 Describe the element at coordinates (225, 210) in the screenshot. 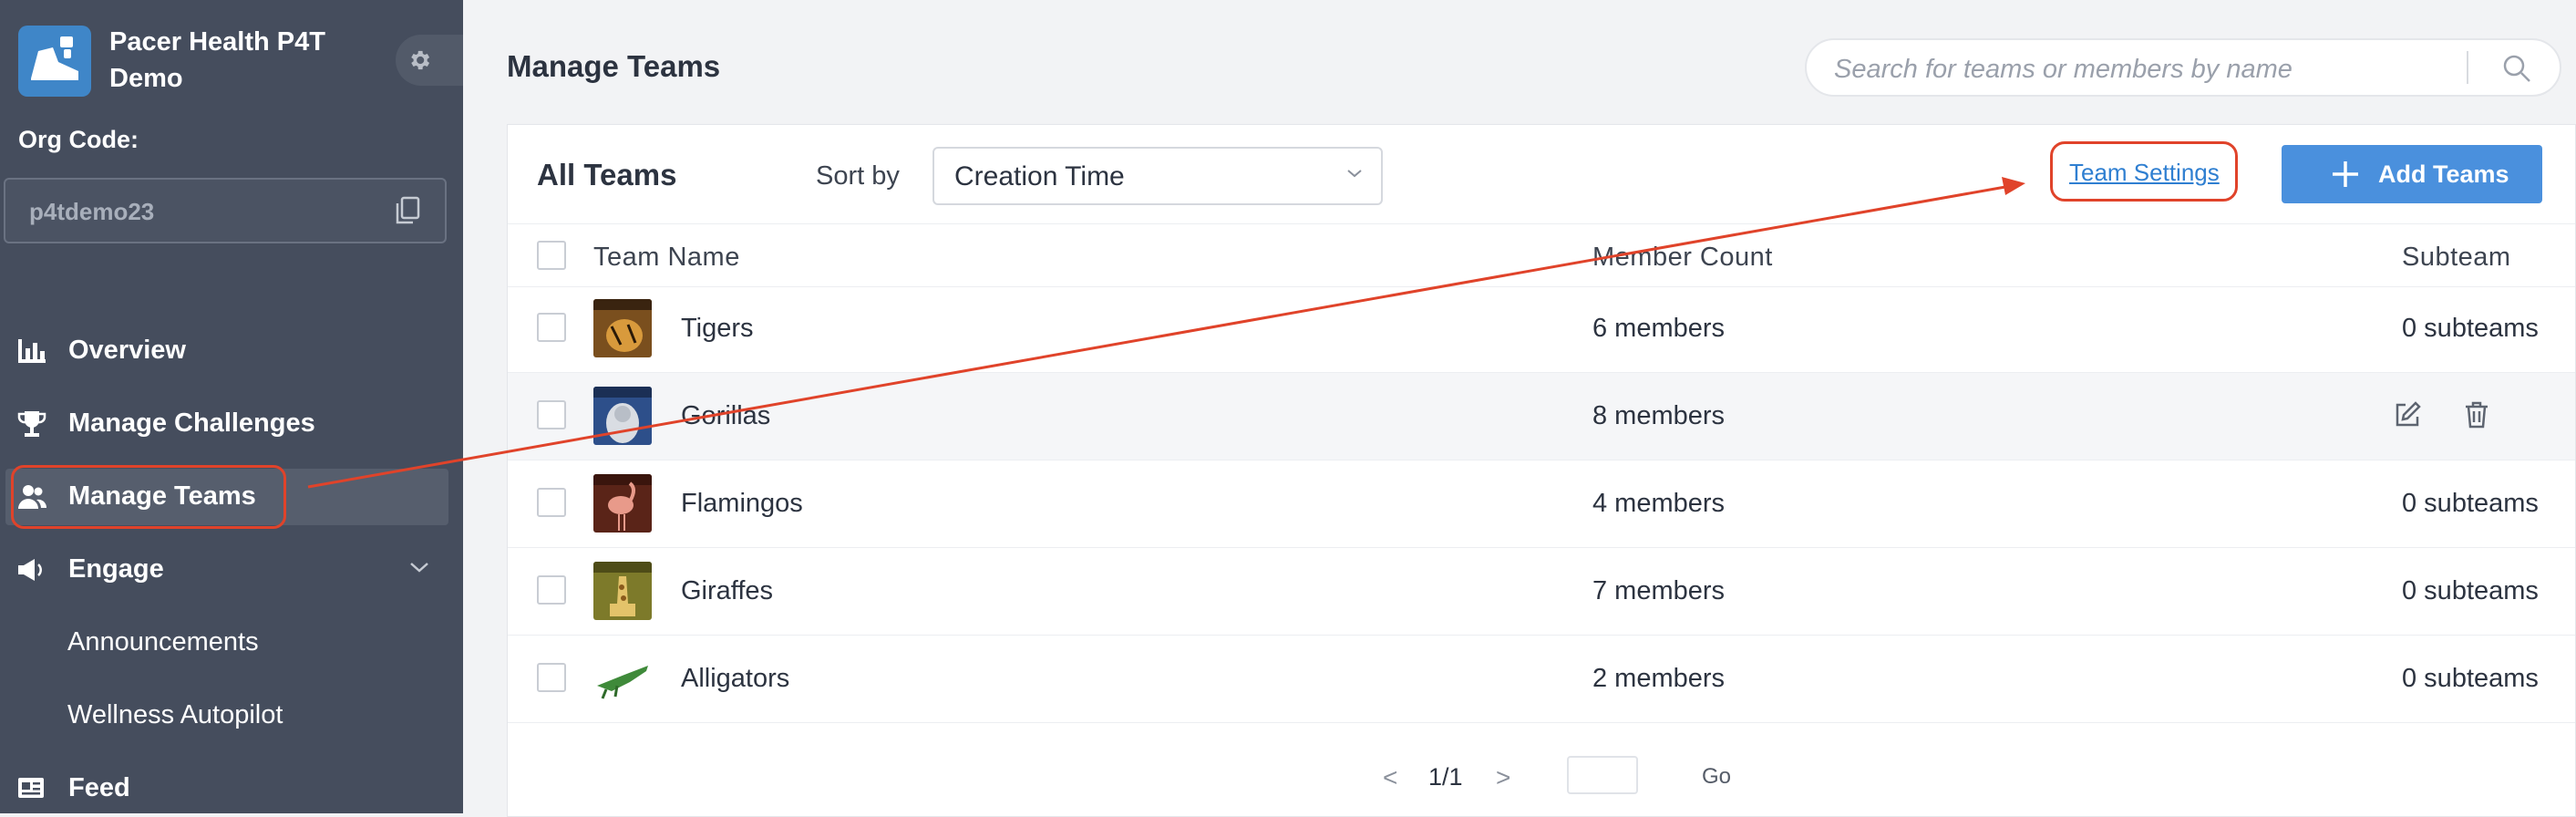

I see `org-code-field: p4tdemo23` at that location.